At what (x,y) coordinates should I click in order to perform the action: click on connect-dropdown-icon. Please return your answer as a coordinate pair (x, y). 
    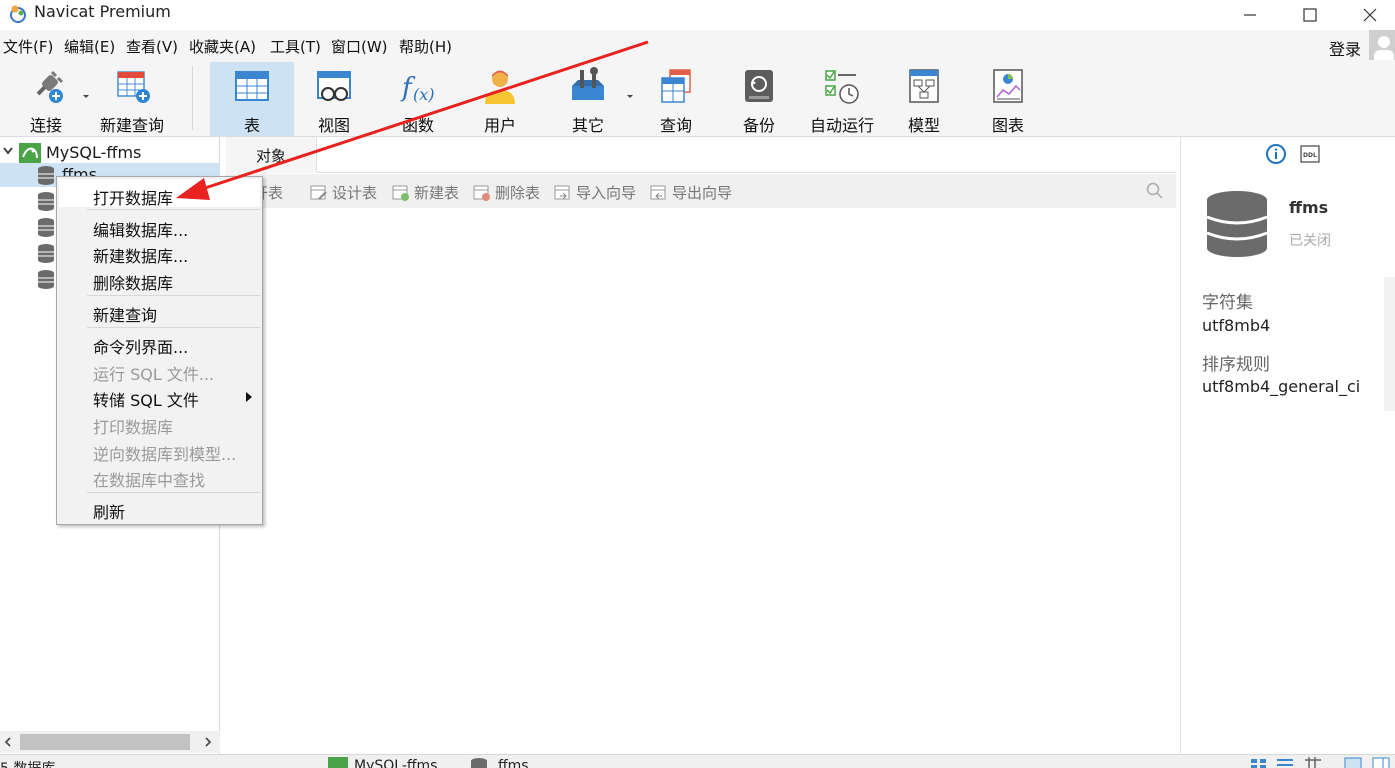
    Looking at the image, I should click on (86, 97).